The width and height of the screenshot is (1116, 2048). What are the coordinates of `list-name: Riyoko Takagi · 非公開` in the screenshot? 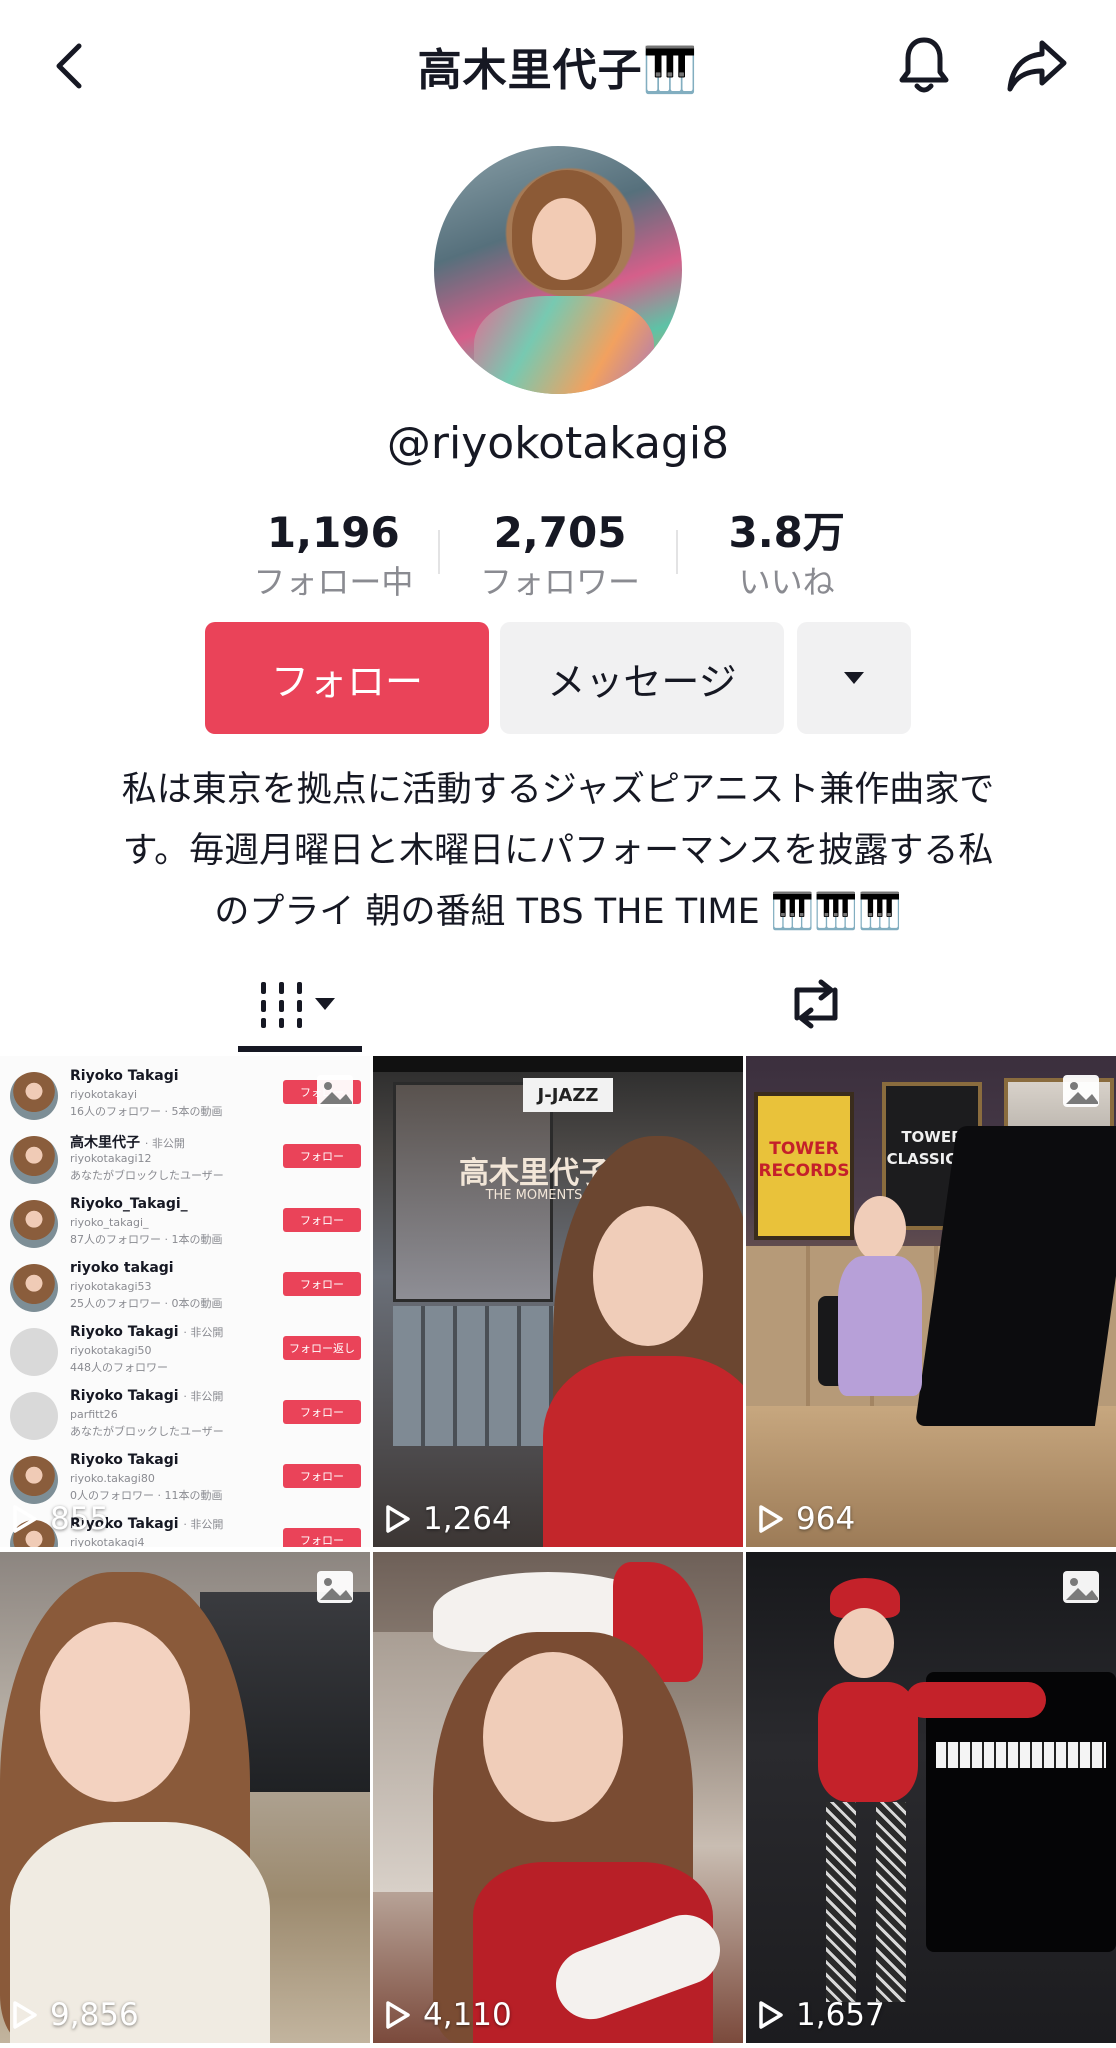 It's located at (147, 1332).